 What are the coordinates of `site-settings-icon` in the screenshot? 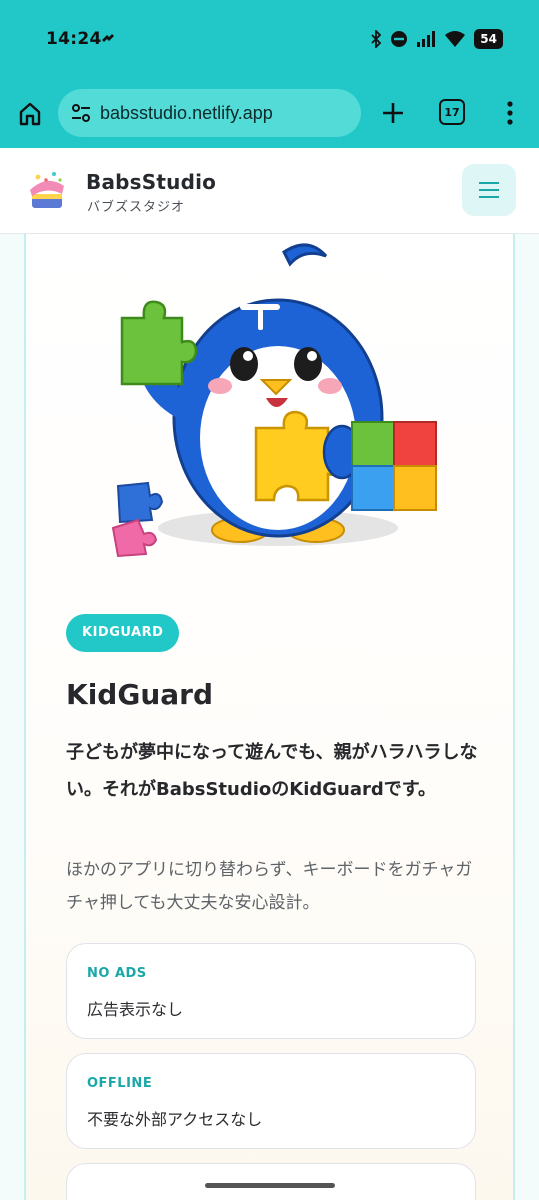 It's located at (81, 113).